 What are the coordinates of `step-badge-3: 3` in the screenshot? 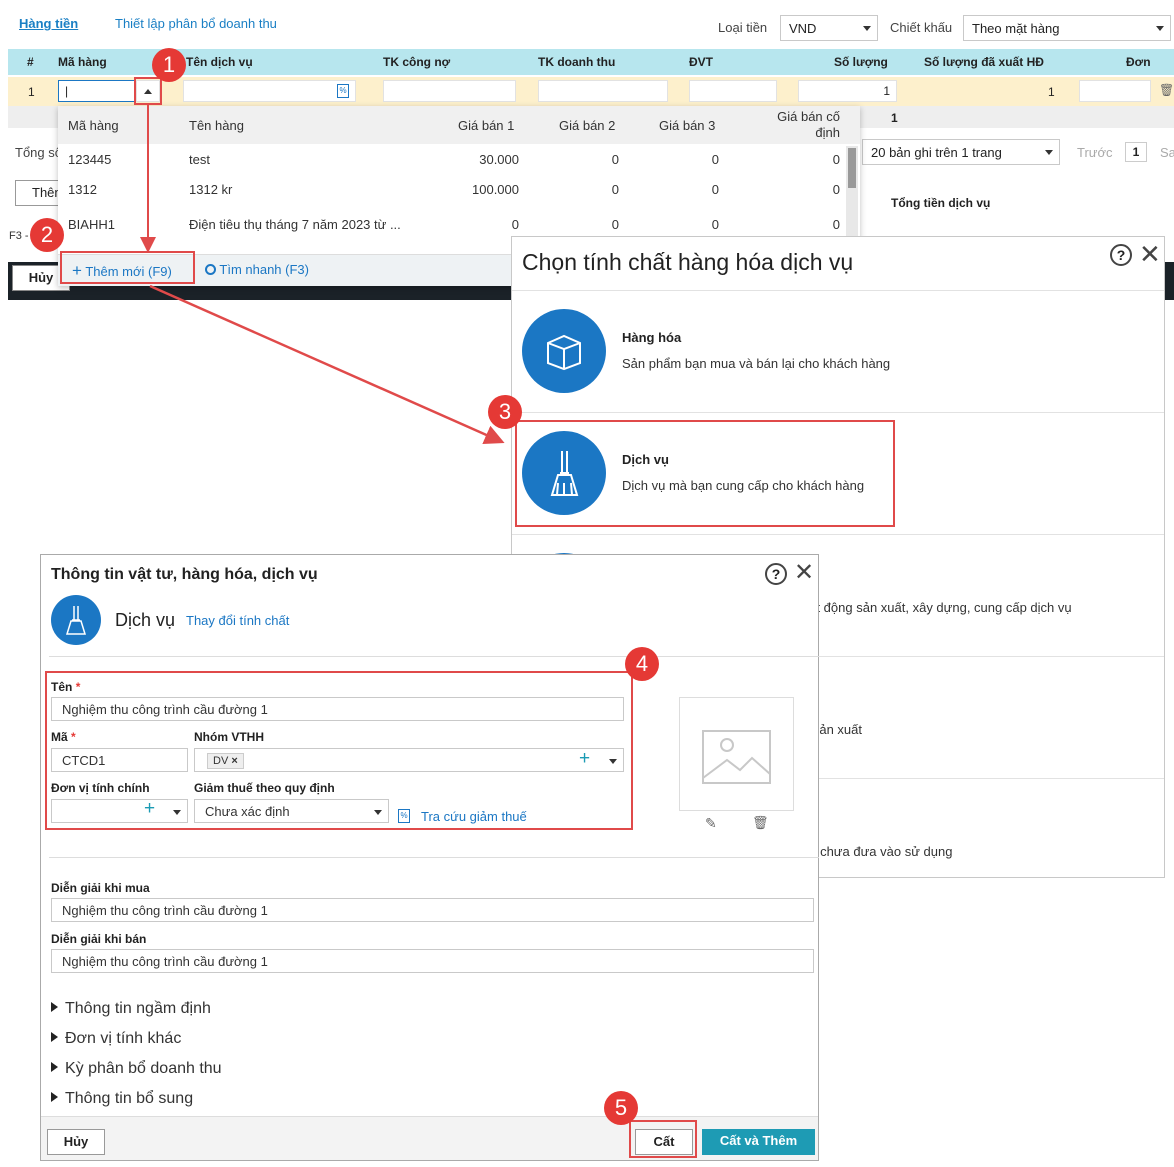 It's located at (505, 412).